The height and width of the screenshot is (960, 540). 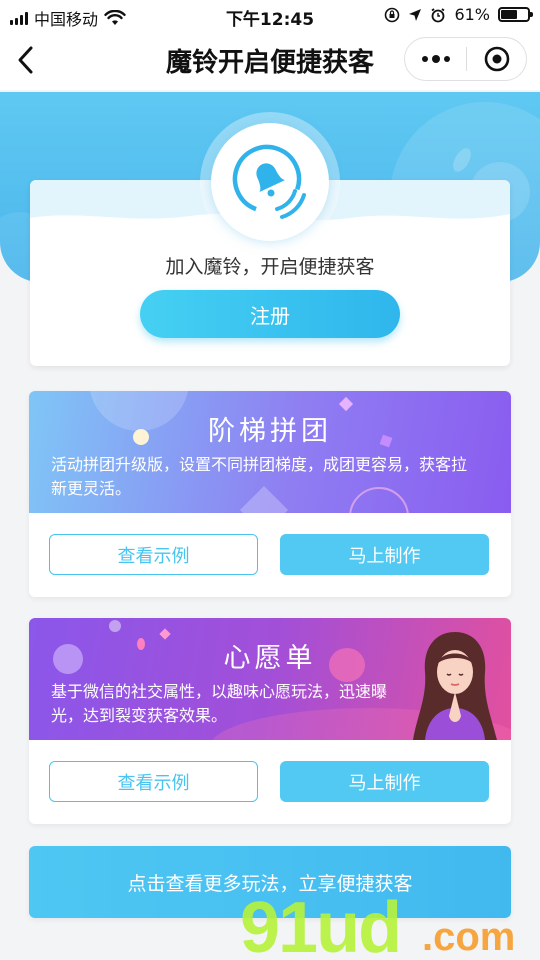 I want to click on status-bar: 中国移动 下午12:45 61%, so click(x=270, y=15).